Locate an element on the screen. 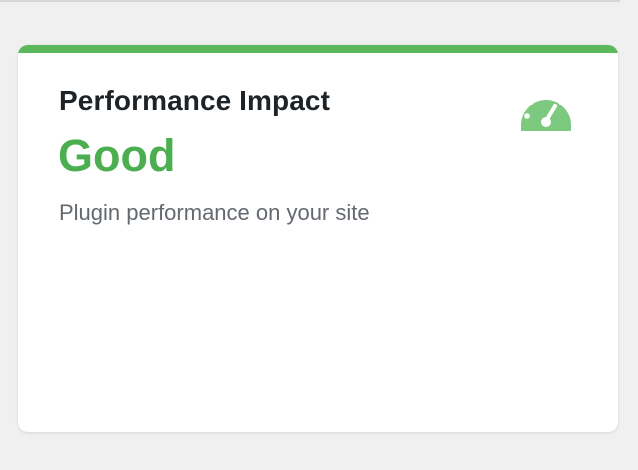 Image resolution: width=638 pixels, height=470 pixels. card-title: Performance Impact is located at coordinates (195, 100).